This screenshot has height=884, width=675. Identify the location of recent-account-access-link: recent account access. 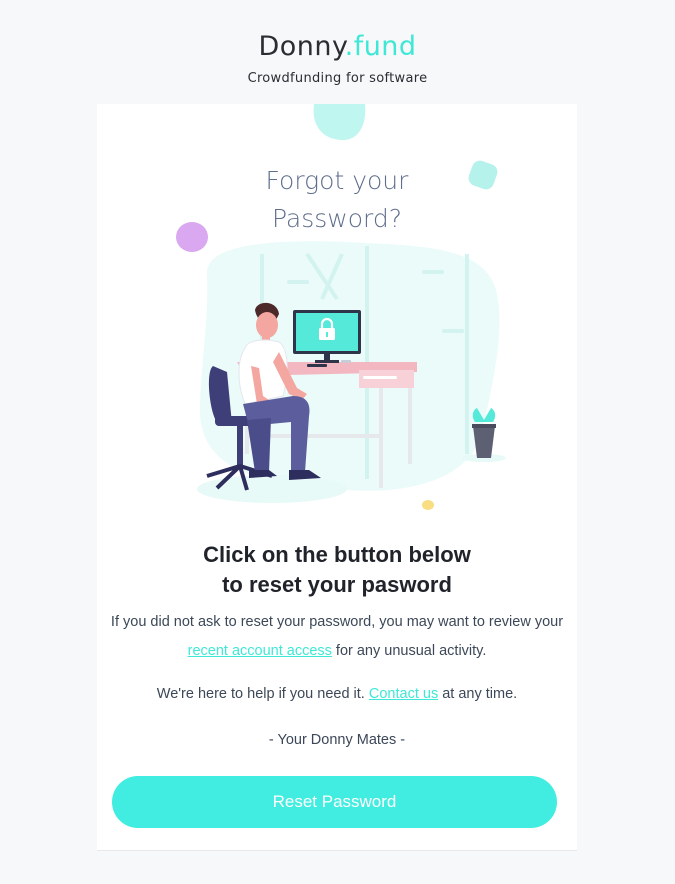
(260, 651).